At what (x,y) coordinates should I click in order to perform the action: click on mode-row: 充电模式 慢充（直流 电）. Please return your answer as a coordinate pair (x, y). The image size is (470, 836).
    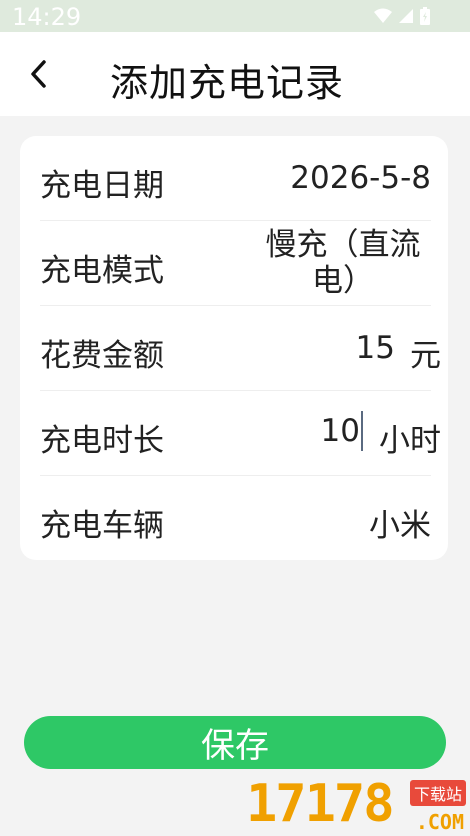
    Looking at the image, I should click on (235, 263).